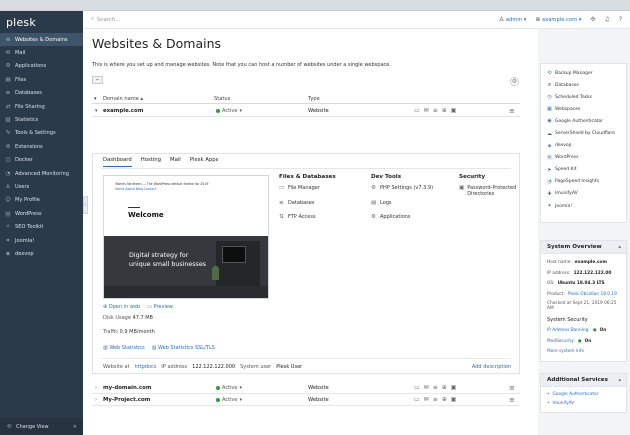 The width and height of the screenshot is (630, 435). Describe the element at coordinates (583, 170) in the screenshot. I see `tool-link: ➤ Speed Kit` at that location.